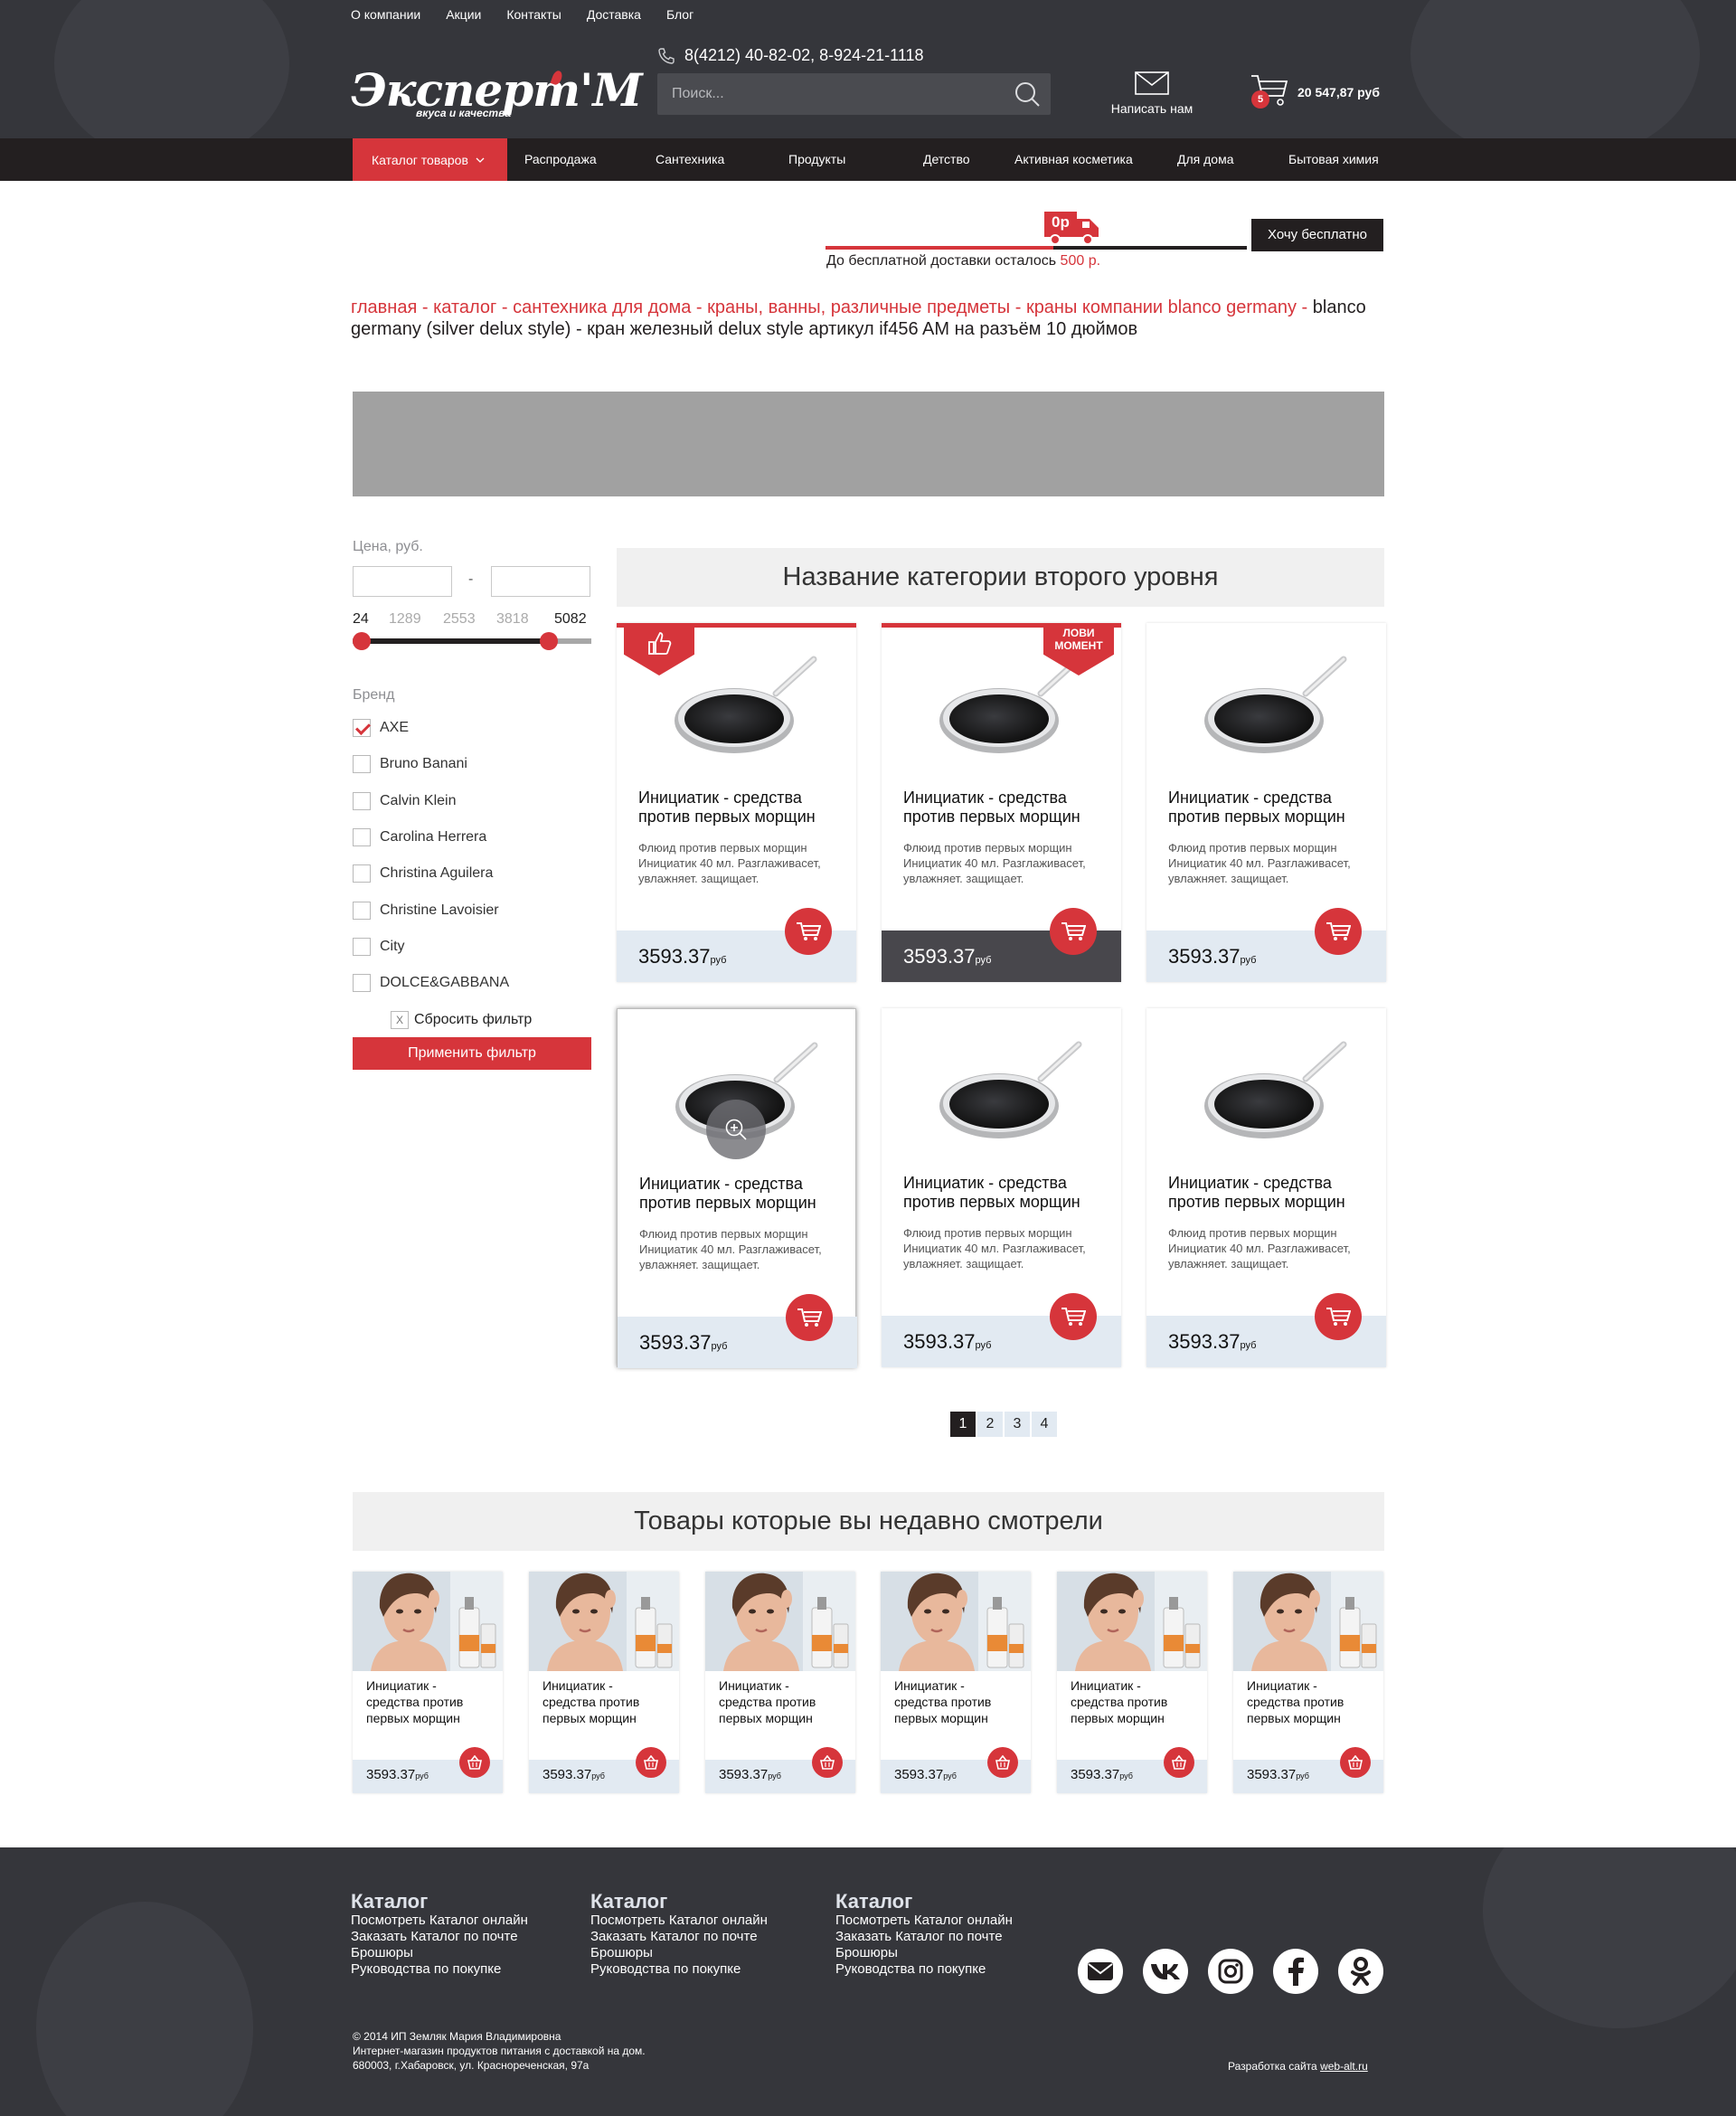 This screenshot has height=2116, width=1736. Describe the element at coordinates (963, 1424) in the screenshot. I see `page-1: 1` at that location.